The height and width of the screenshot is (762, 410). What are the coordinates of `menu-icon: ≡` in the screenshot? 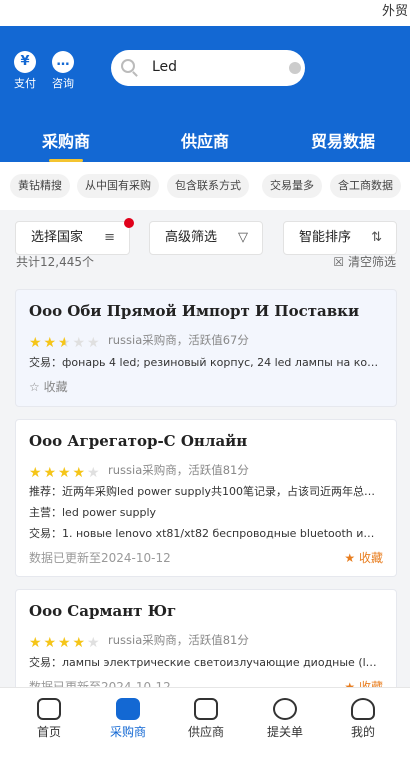 It's located at (109, 237).